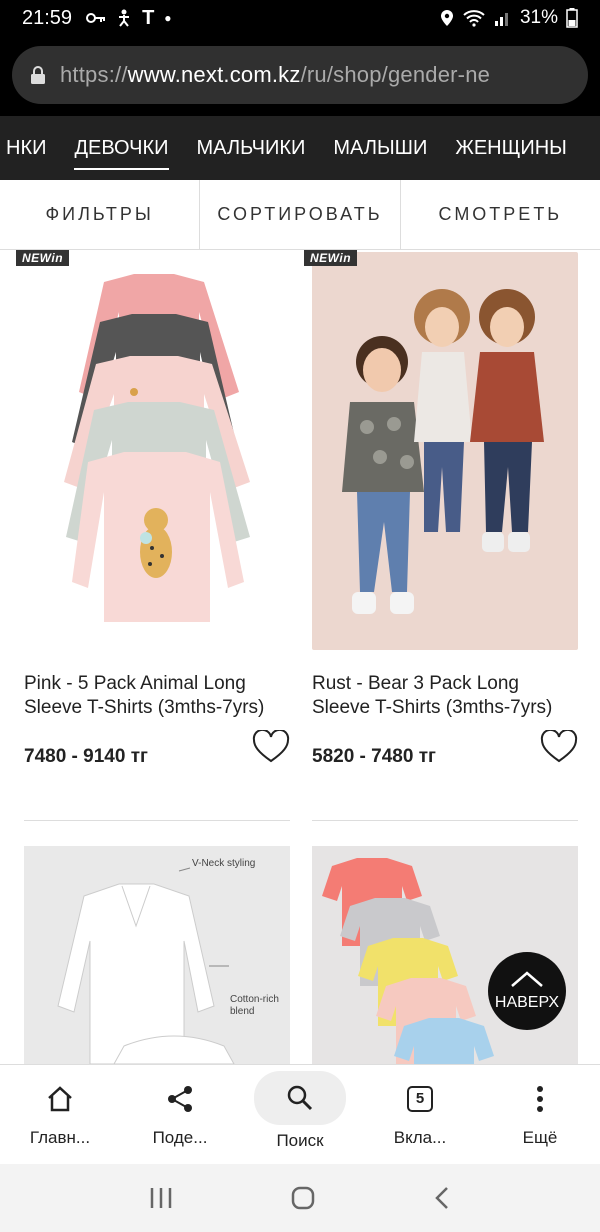  What do you see at coordinates (157, 448) in the screenshot?
I see `tshirt-stack-illustration` at bounding box center [157, 448].